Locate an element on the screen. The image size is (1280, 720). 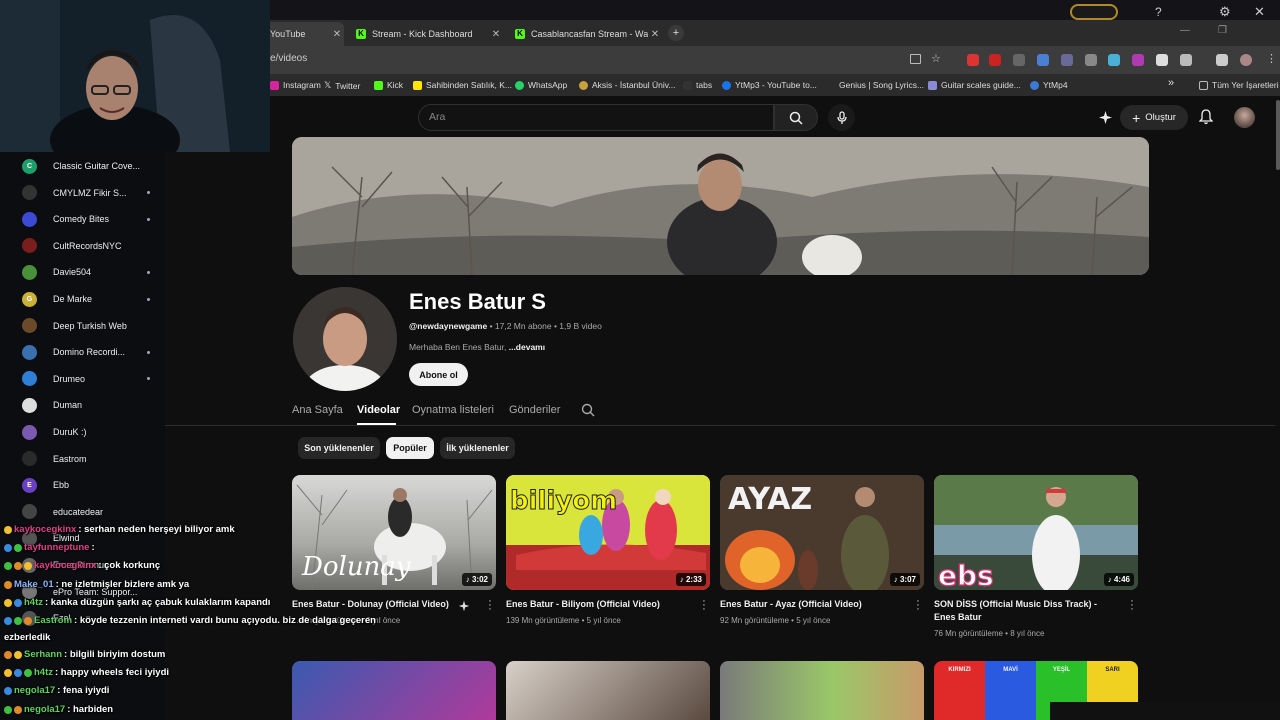
sidebar-channel-item: Davie504 is located at coordinates (82, 272).